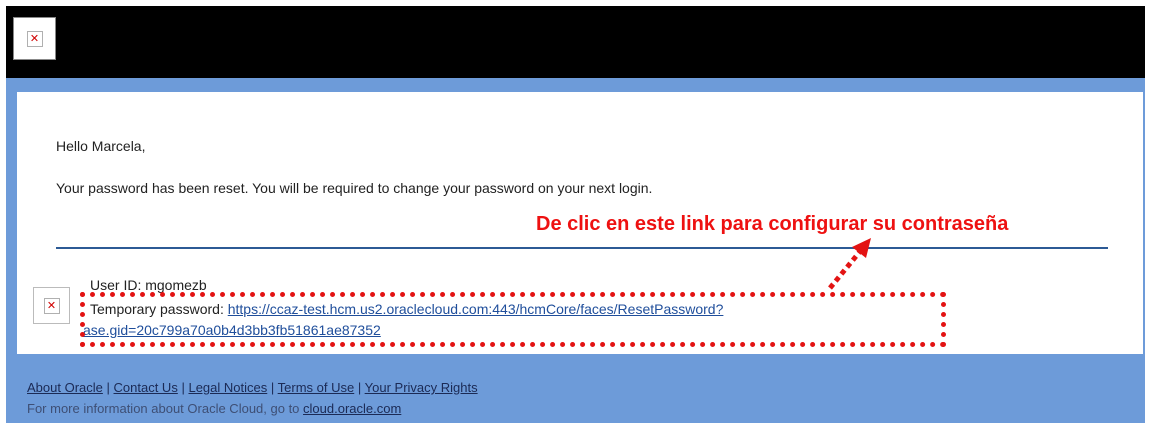 Image resolution: width=1151 pixels, height=423 pixels. What do you see at coordinates (65, 387) in the screenshot?
I see `footer-link-about-oracle: About Oracle` at bounding box center [65, 387].